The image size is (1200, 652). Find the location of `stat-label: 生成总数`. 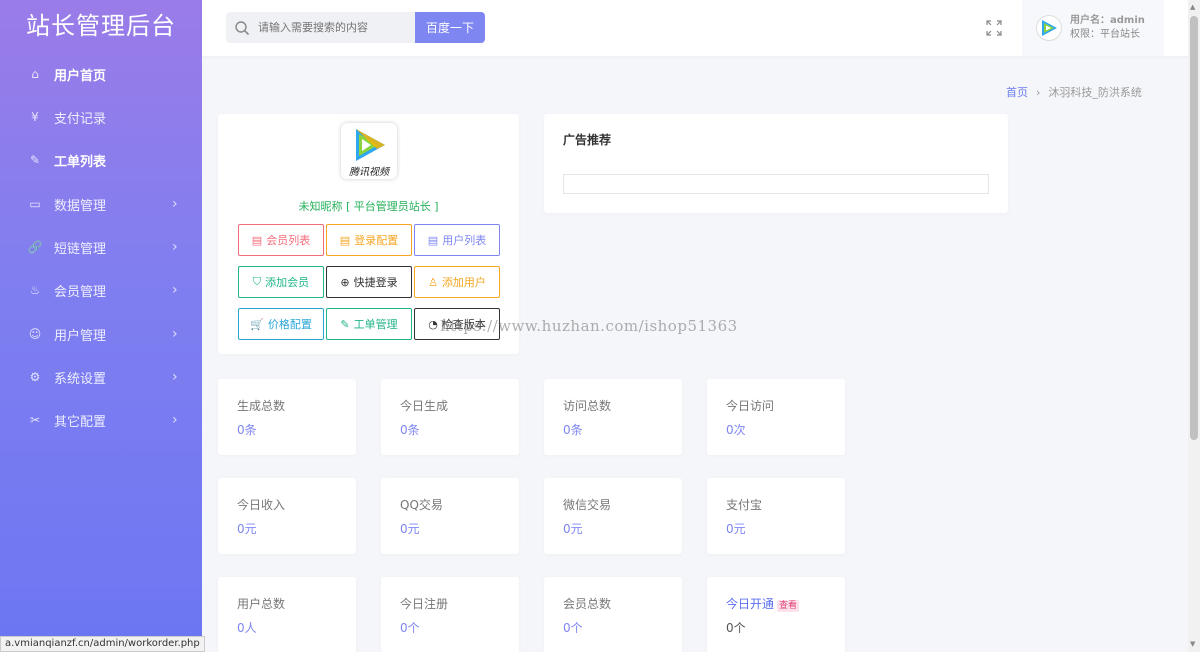

stat-label: 生成总数 is located at coordinates (261, 405).